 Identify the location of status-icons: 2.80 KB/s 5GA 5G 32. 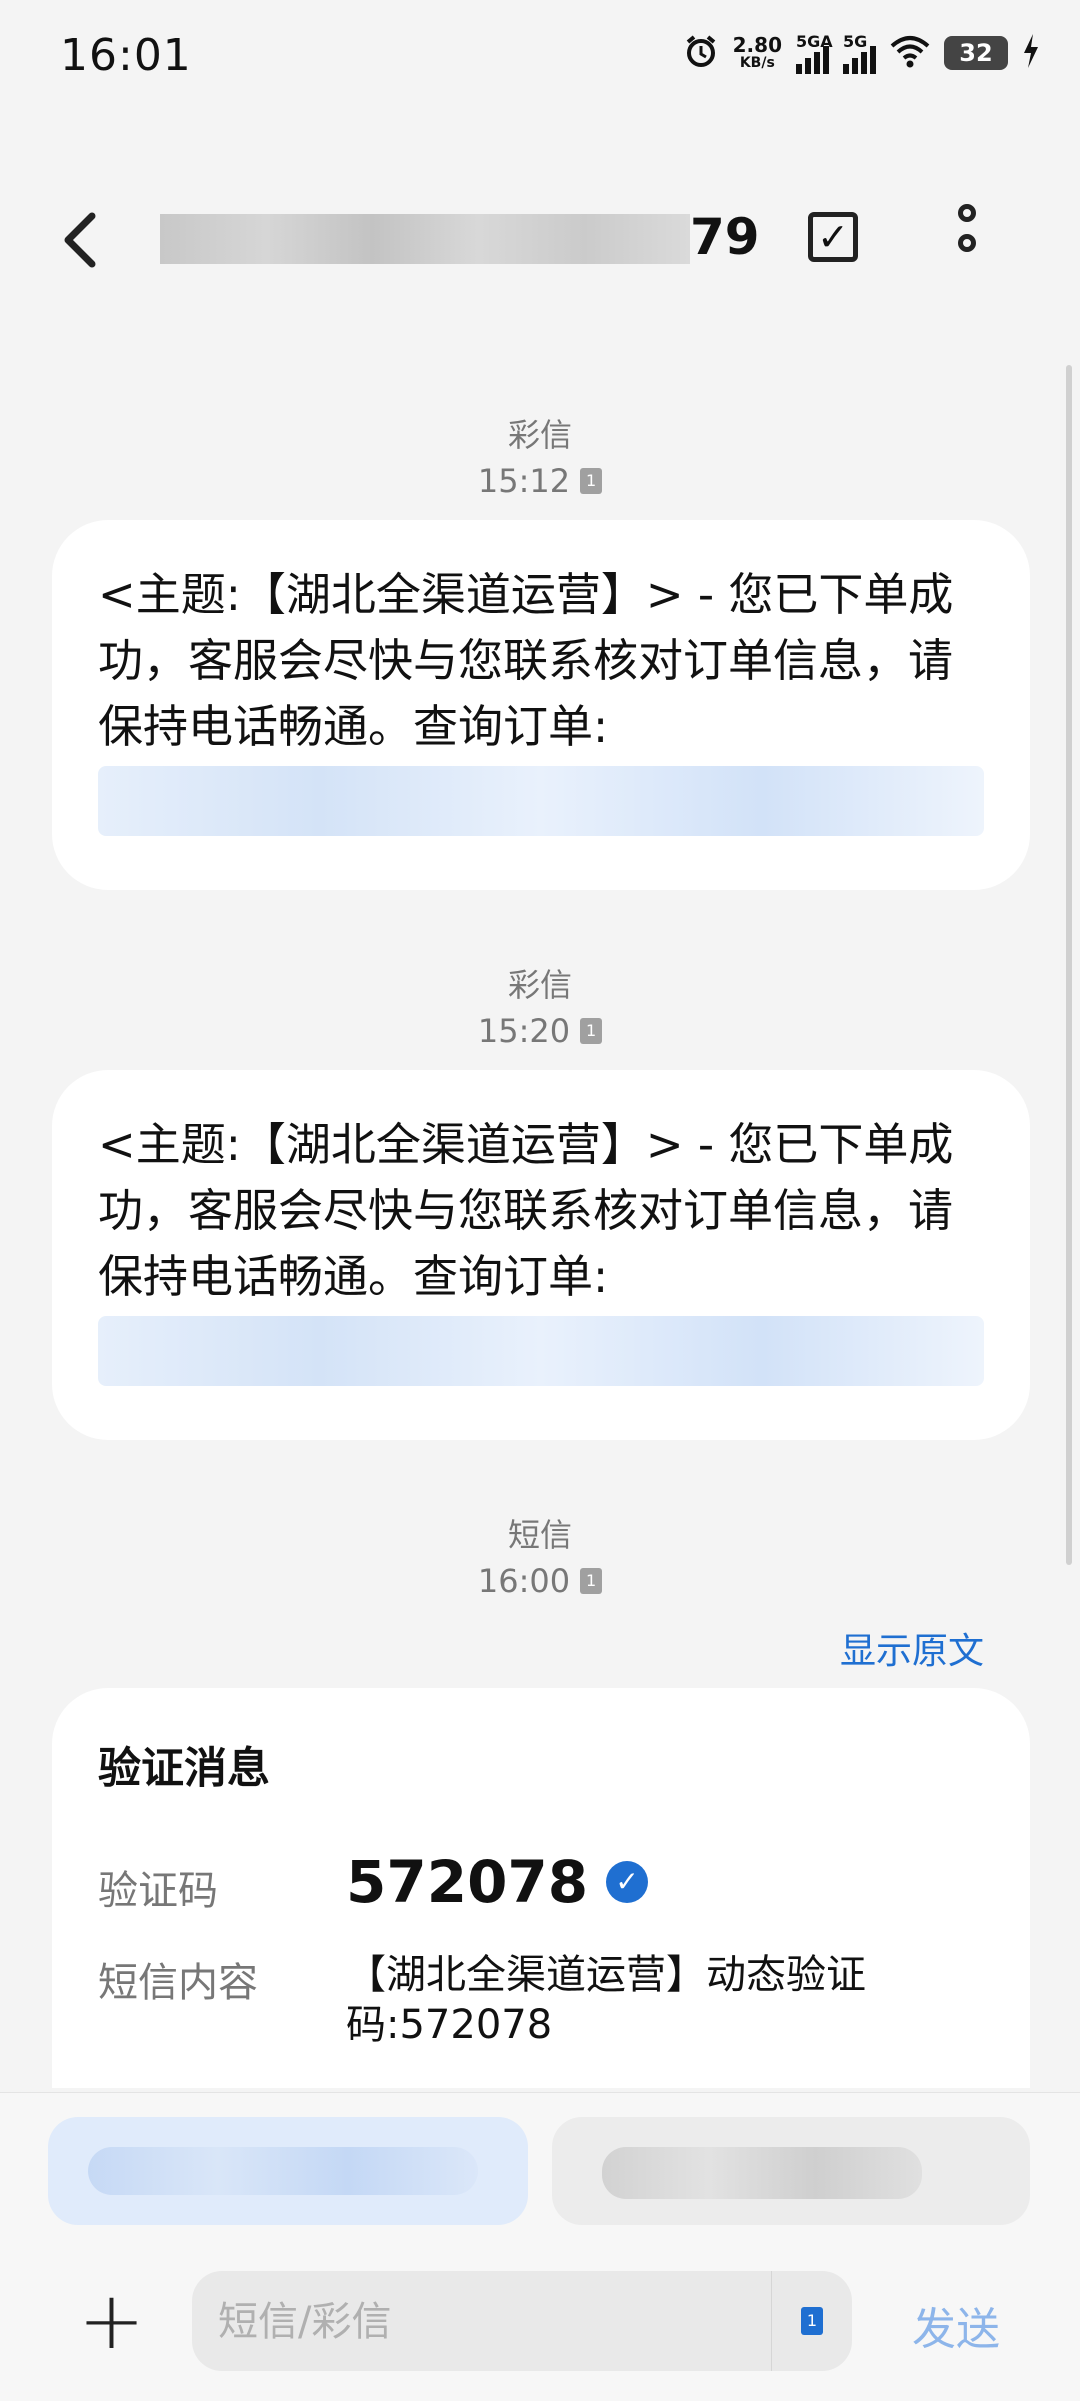
(861, 53).